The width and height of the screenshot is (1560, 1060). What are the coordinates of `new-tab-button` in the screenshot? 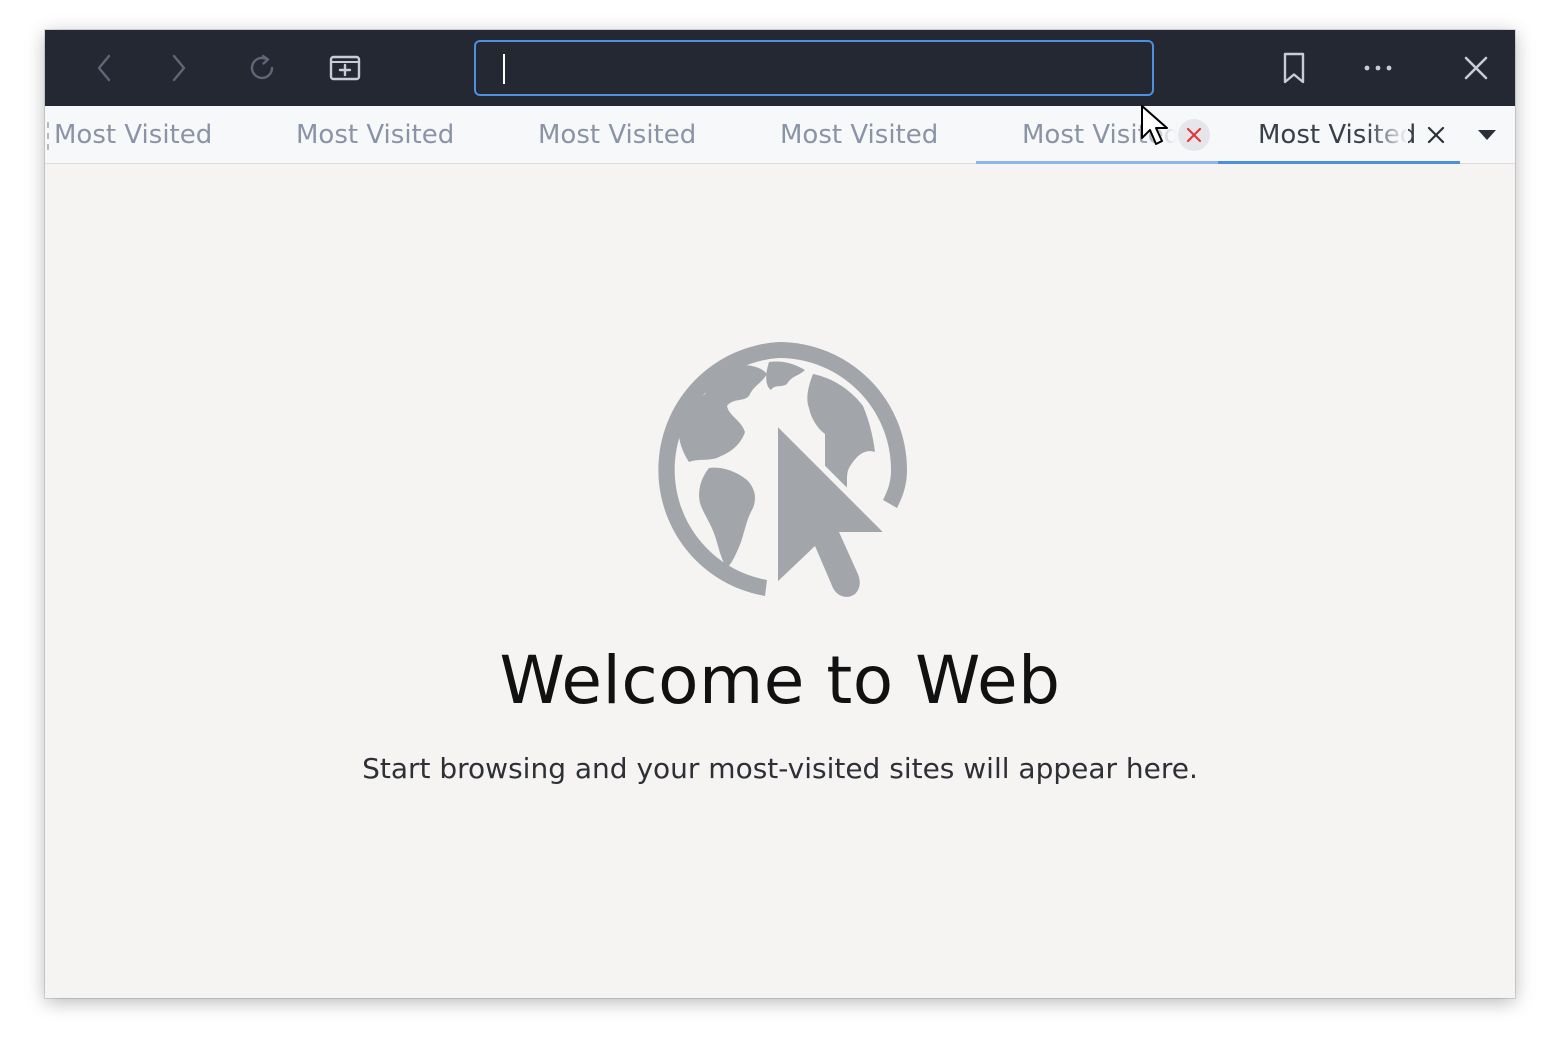 It's located at (345, 68).